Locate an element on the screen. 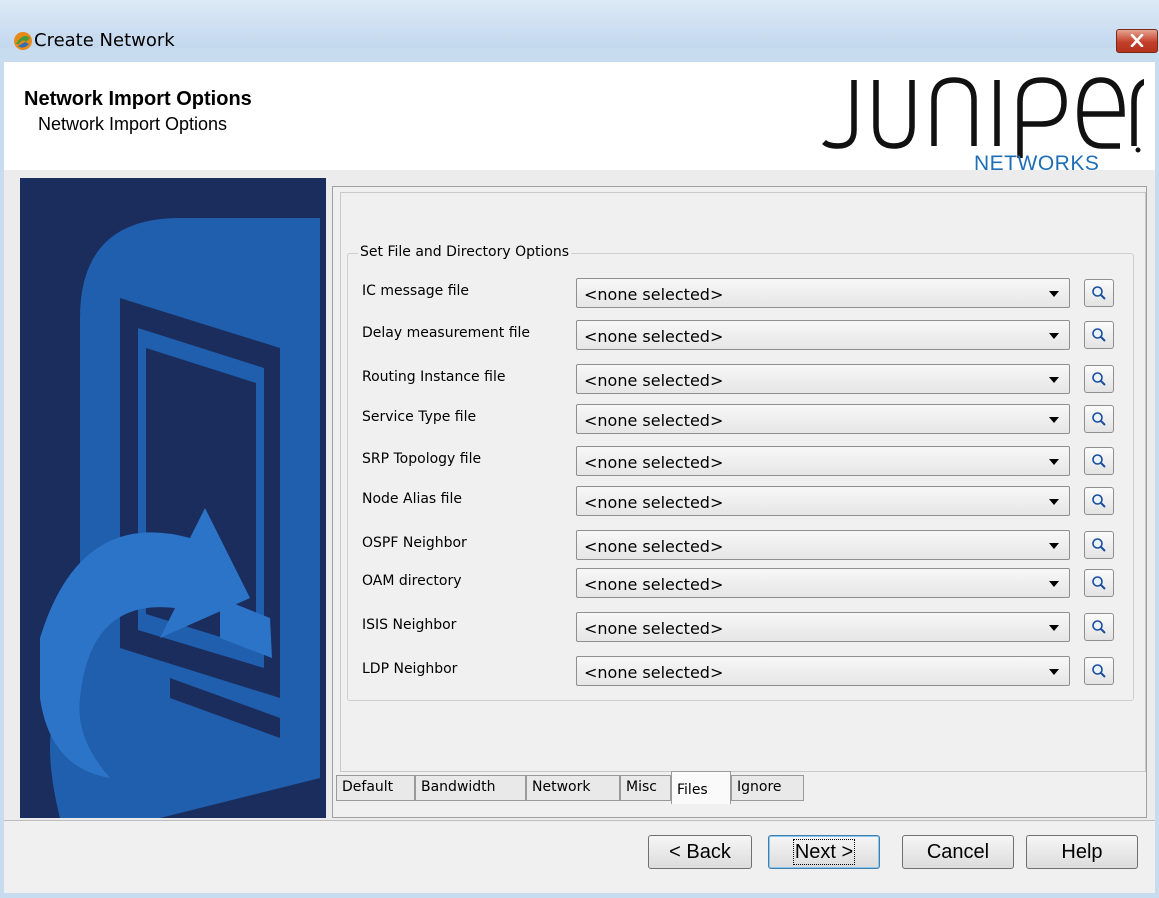 The image size is (1159, 898). row-label: ISIS Neighbor is located at coordinates (409, 625).